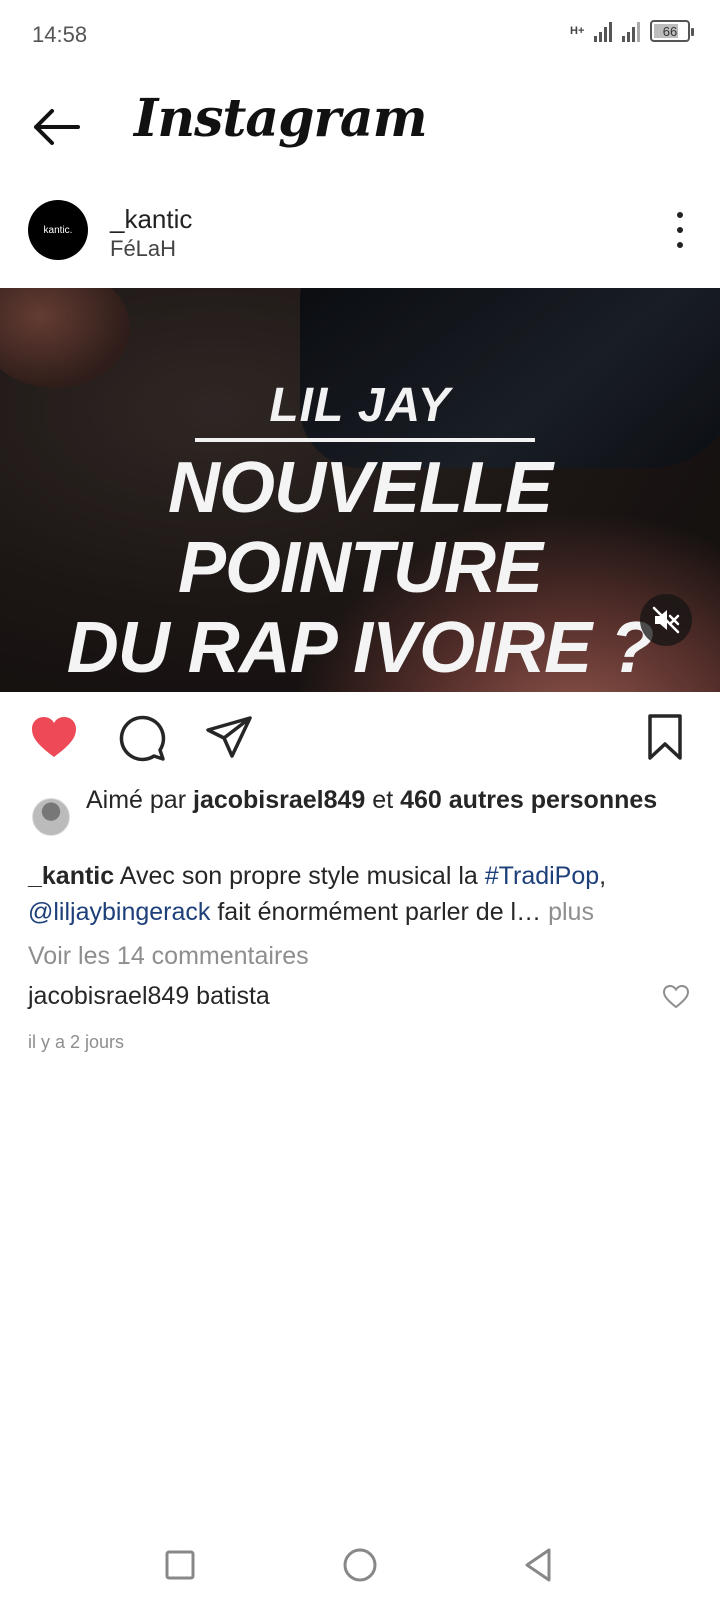 Image resolution: width=720 pixels, height=1612 pixels. What do you see at coordinates (58, 230) in the screenshot?
I see `avatar: kantic.` at bounding box center [58, 230].